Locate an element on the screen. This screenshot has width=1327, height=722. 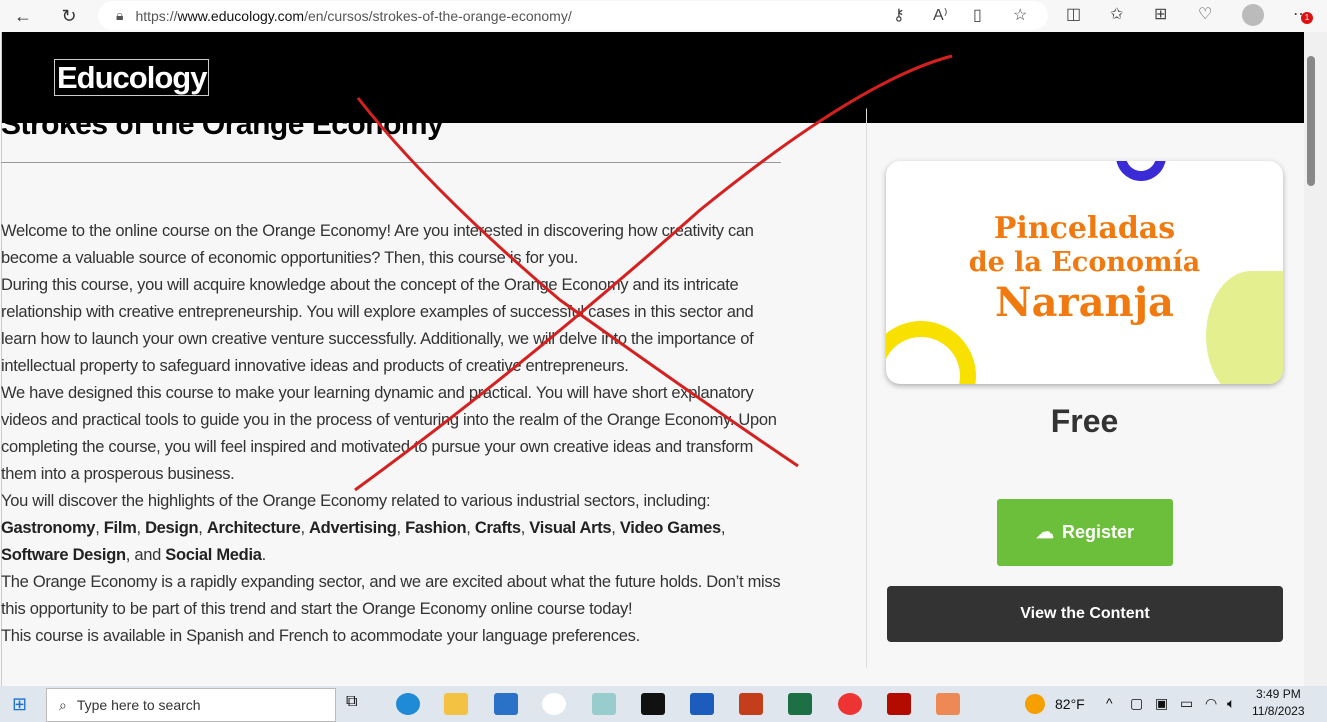
sector-name: Film is located at coordinates (120, 528).